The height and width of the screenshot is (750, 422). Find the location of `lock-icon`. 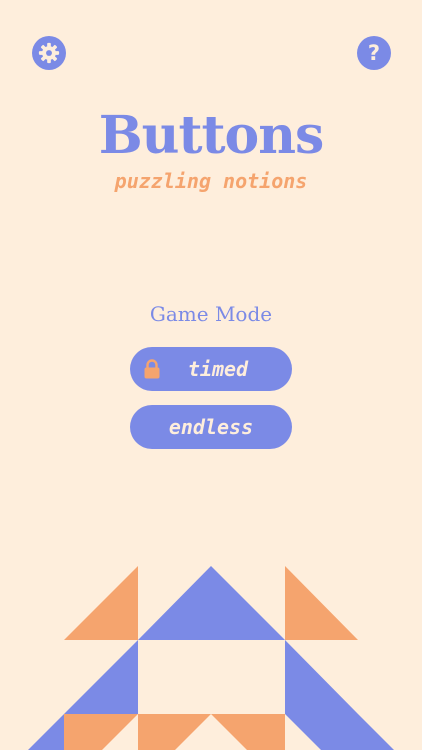

lock-icon is located at coordinates (152, 369).